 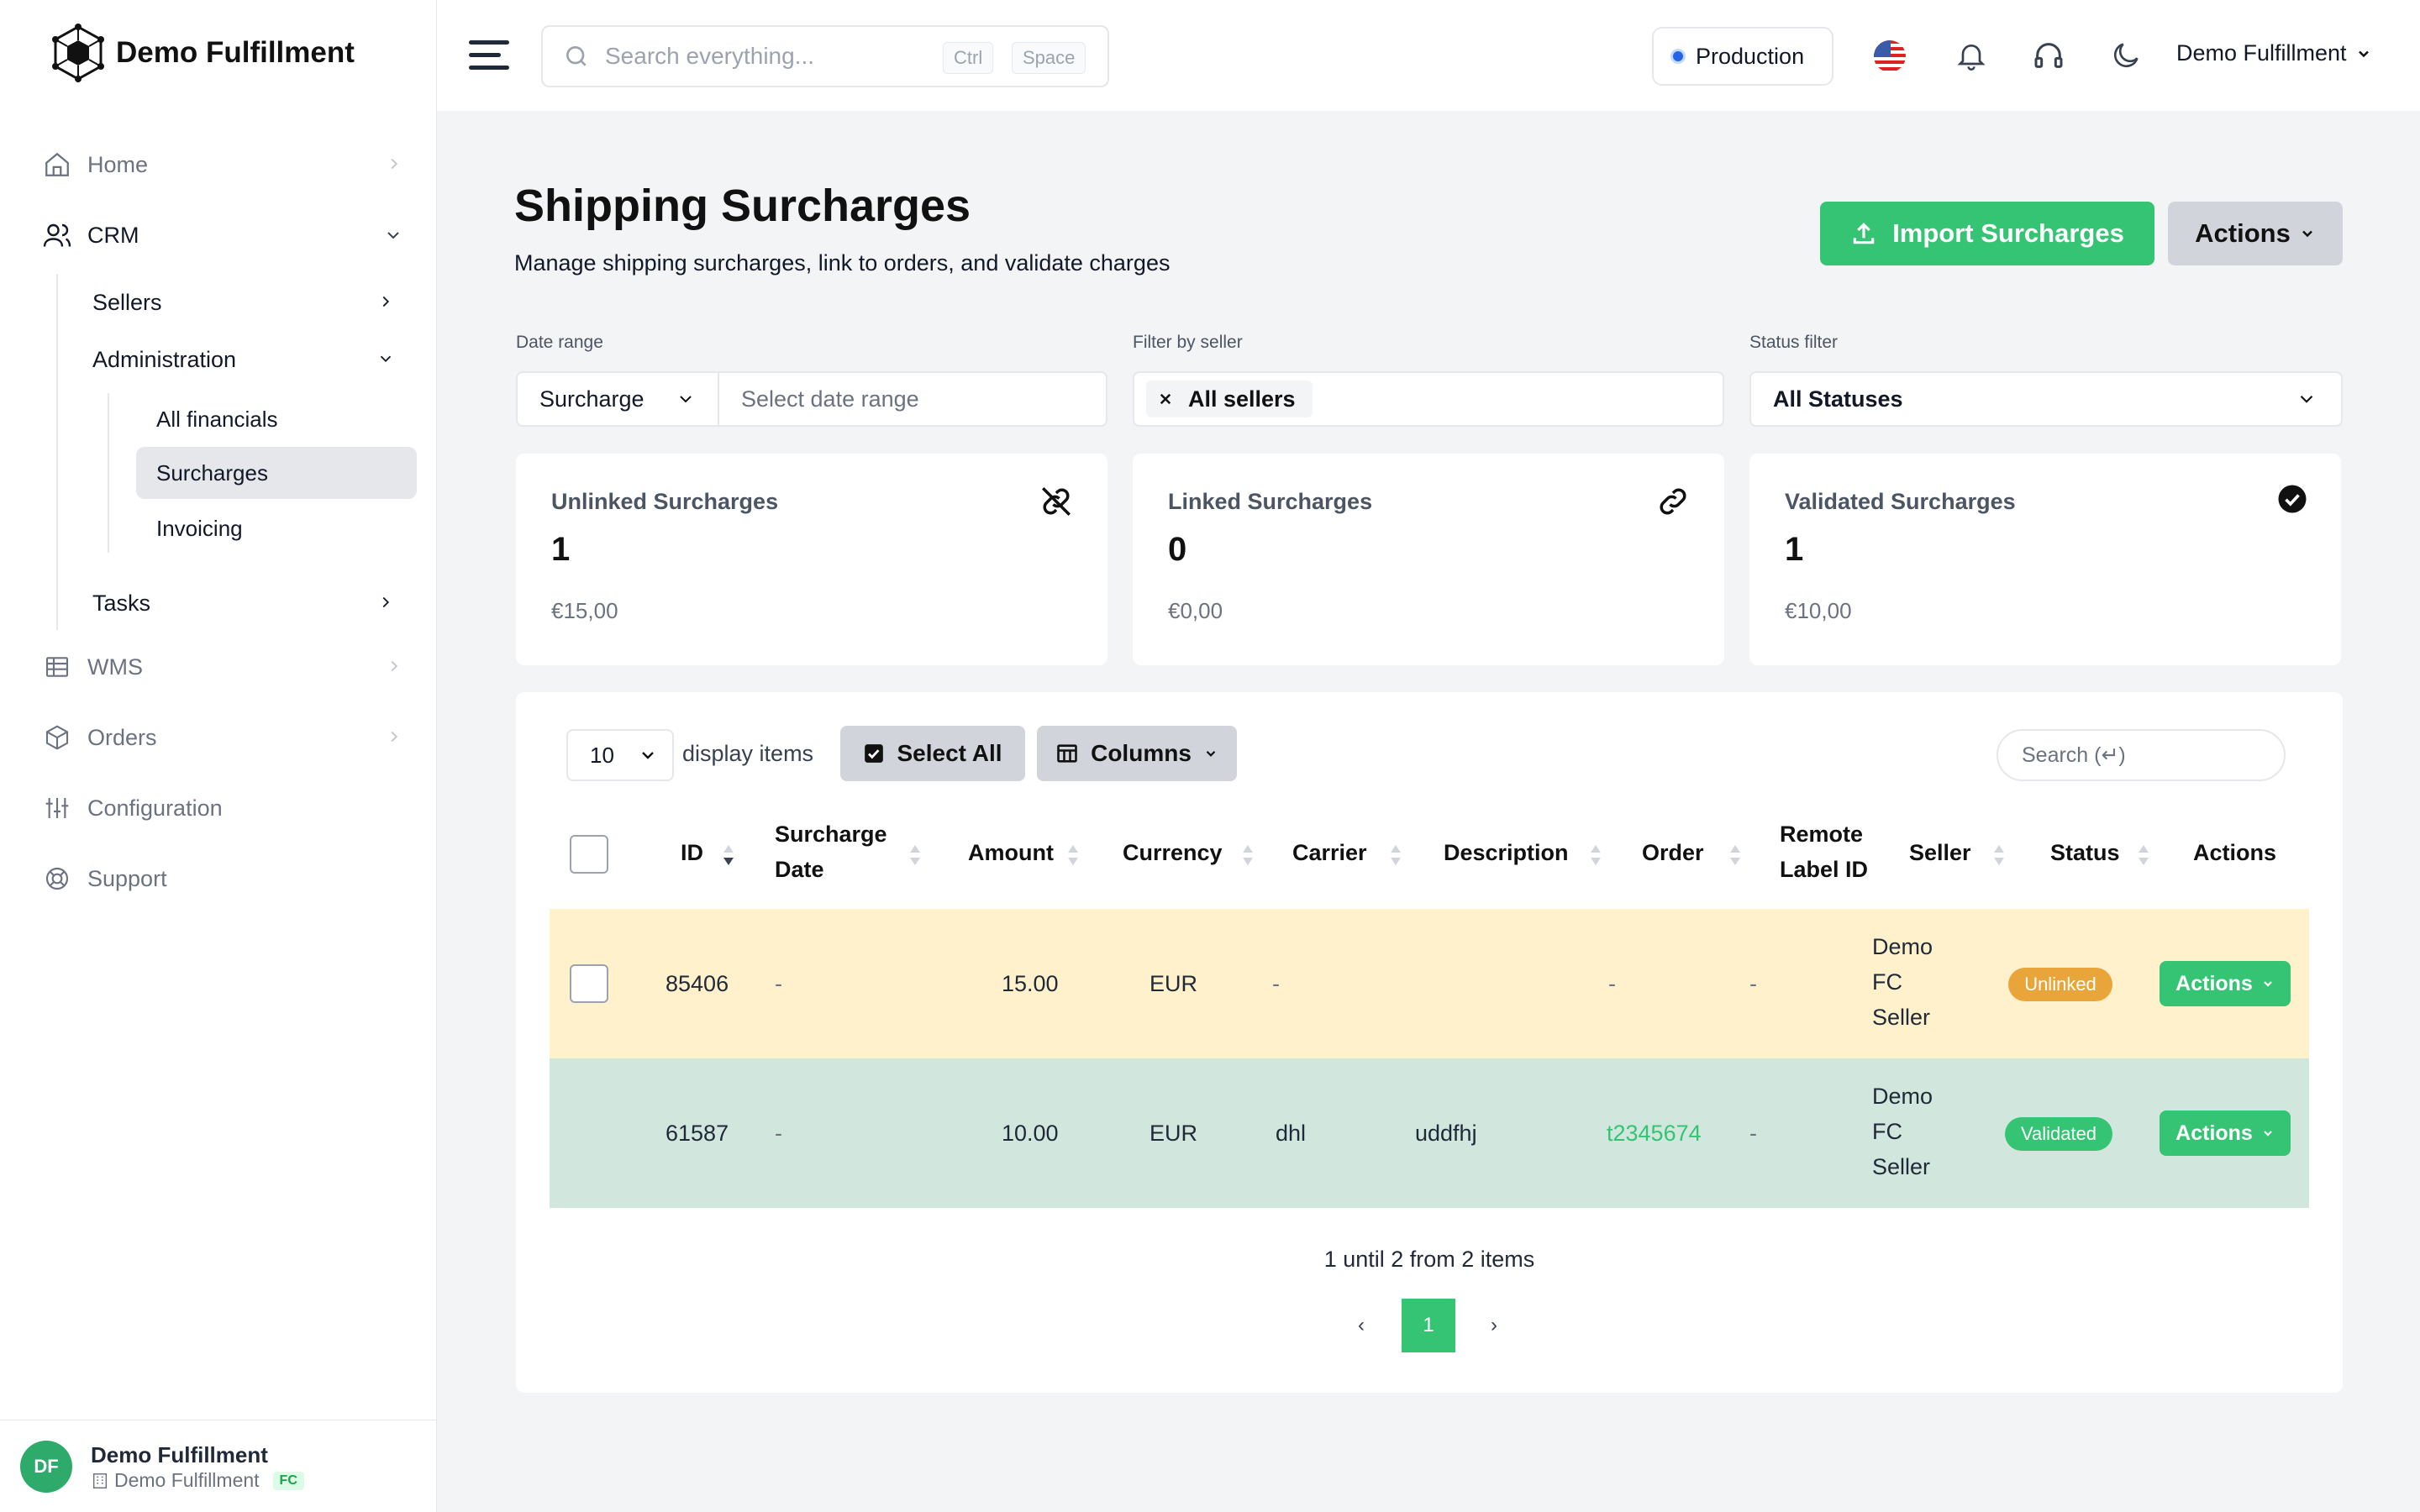 I want to click on environment-selector: Production, so click(x=1742, y=56).